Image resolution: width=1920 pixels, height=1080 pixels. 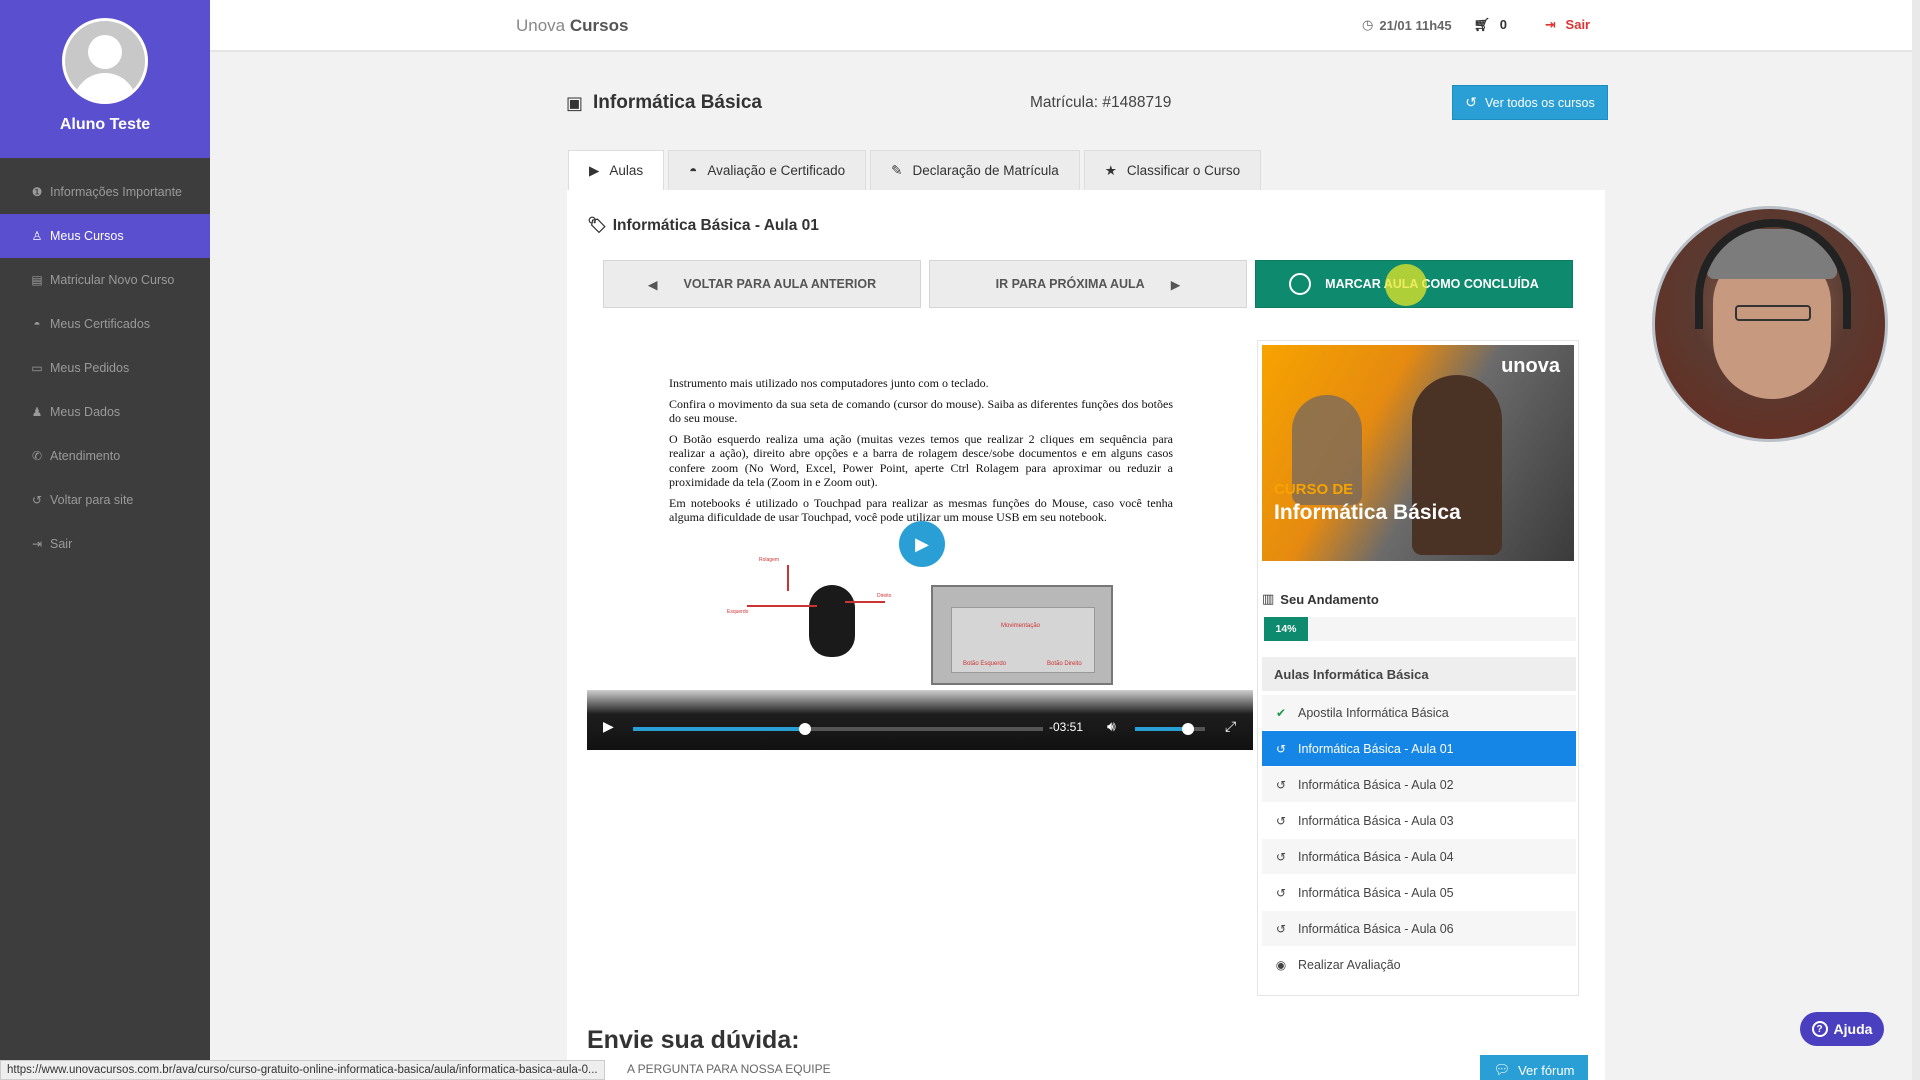 I want to click on lesson-list-item: ↺ Informática Básica - Aula 03, so click(x=1419, y=821).